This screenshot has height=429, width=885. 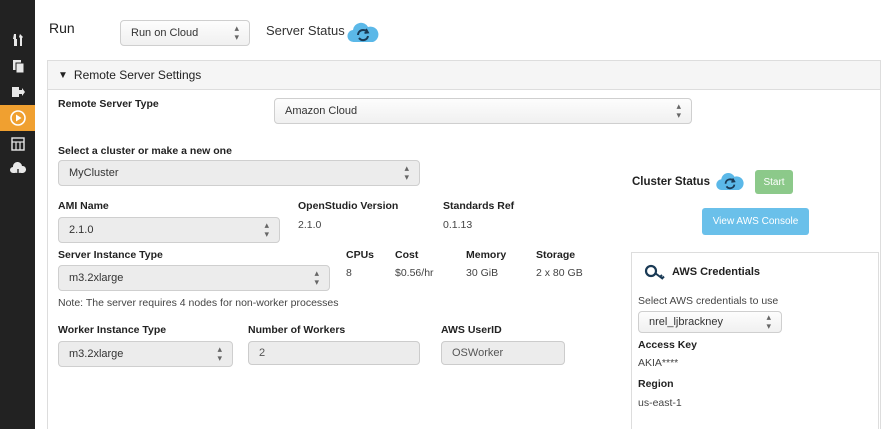 What do you see at coordinates (559, 273) in the screenshot?
I see `storage-value: 2 x 80 GB` at bounding box center [559, 273].